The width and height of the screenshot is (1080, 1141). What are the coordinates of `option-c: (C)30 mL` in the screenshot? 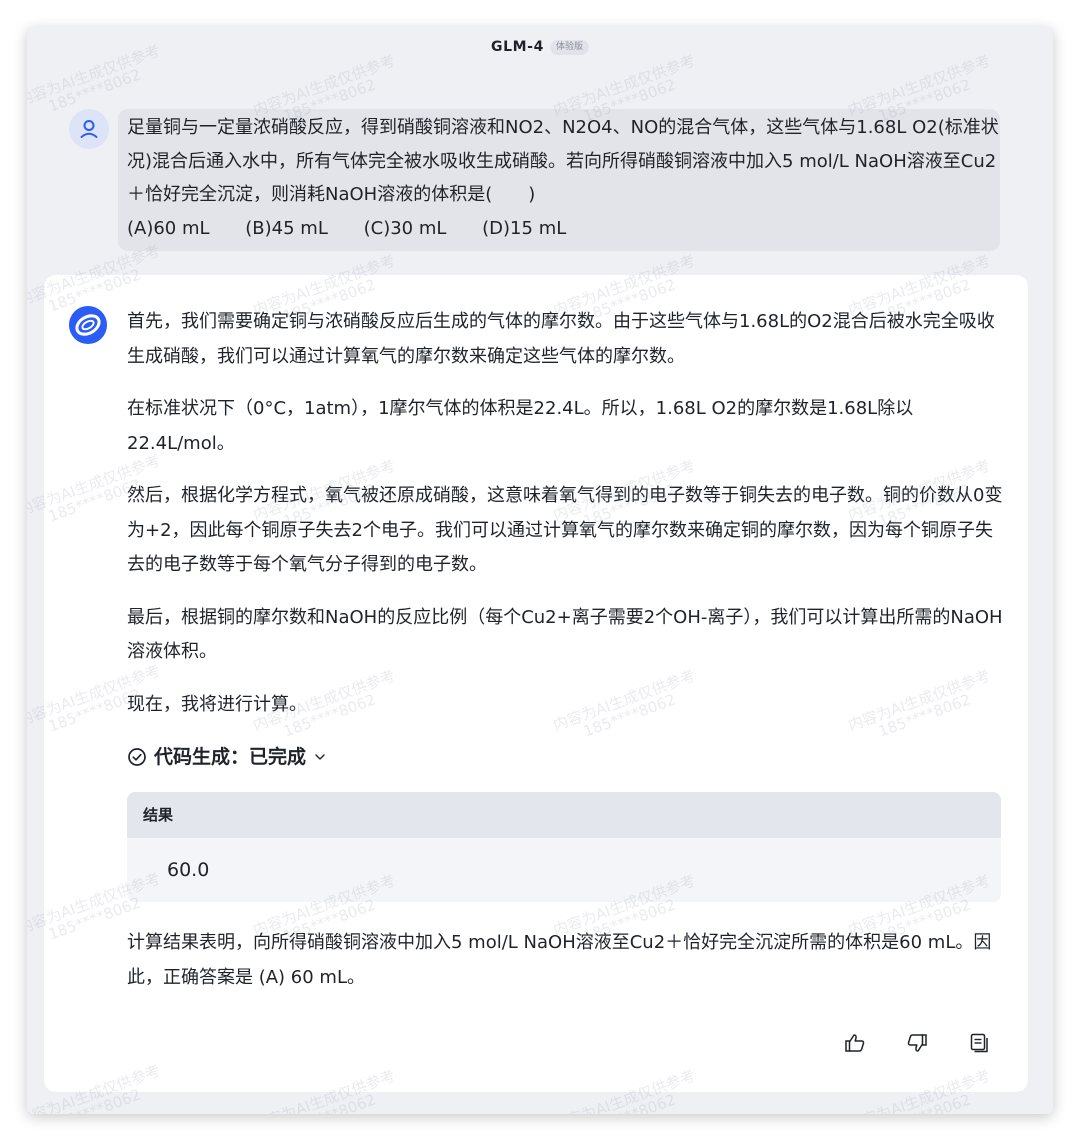 It's located at (405, 228).